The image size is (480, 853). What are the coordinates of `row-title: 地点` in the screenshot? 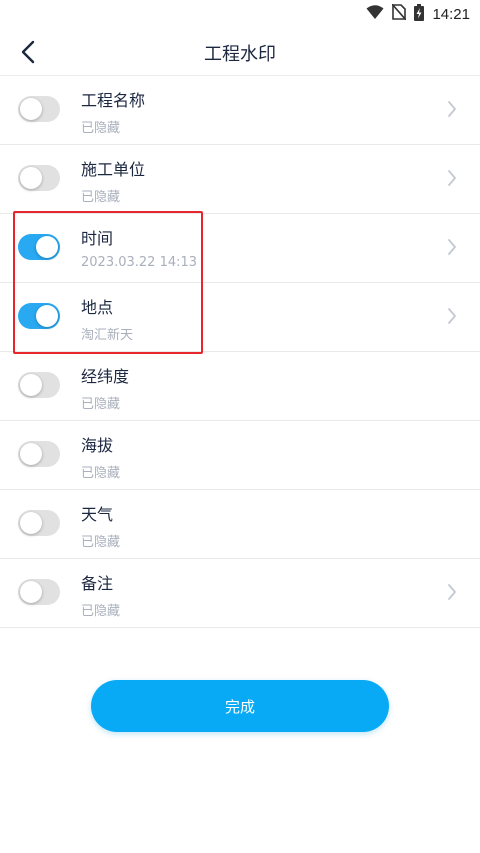 It's located at (97, 307).